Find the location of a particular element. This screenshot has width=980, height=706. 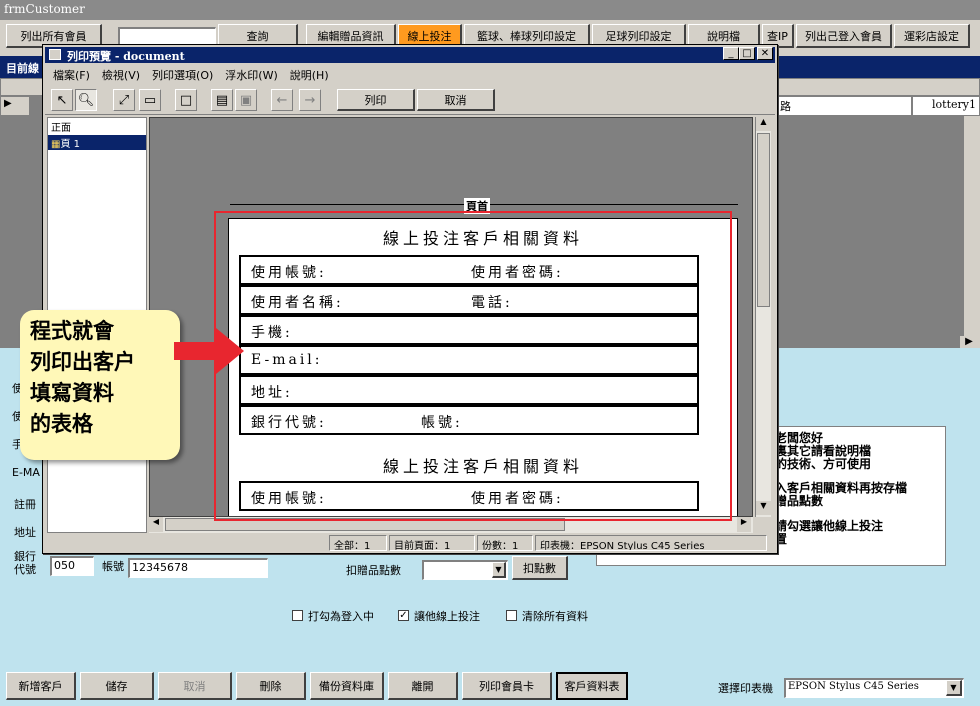

instruction-line-5: 贈品點數 is located at coordinates (799, 501).